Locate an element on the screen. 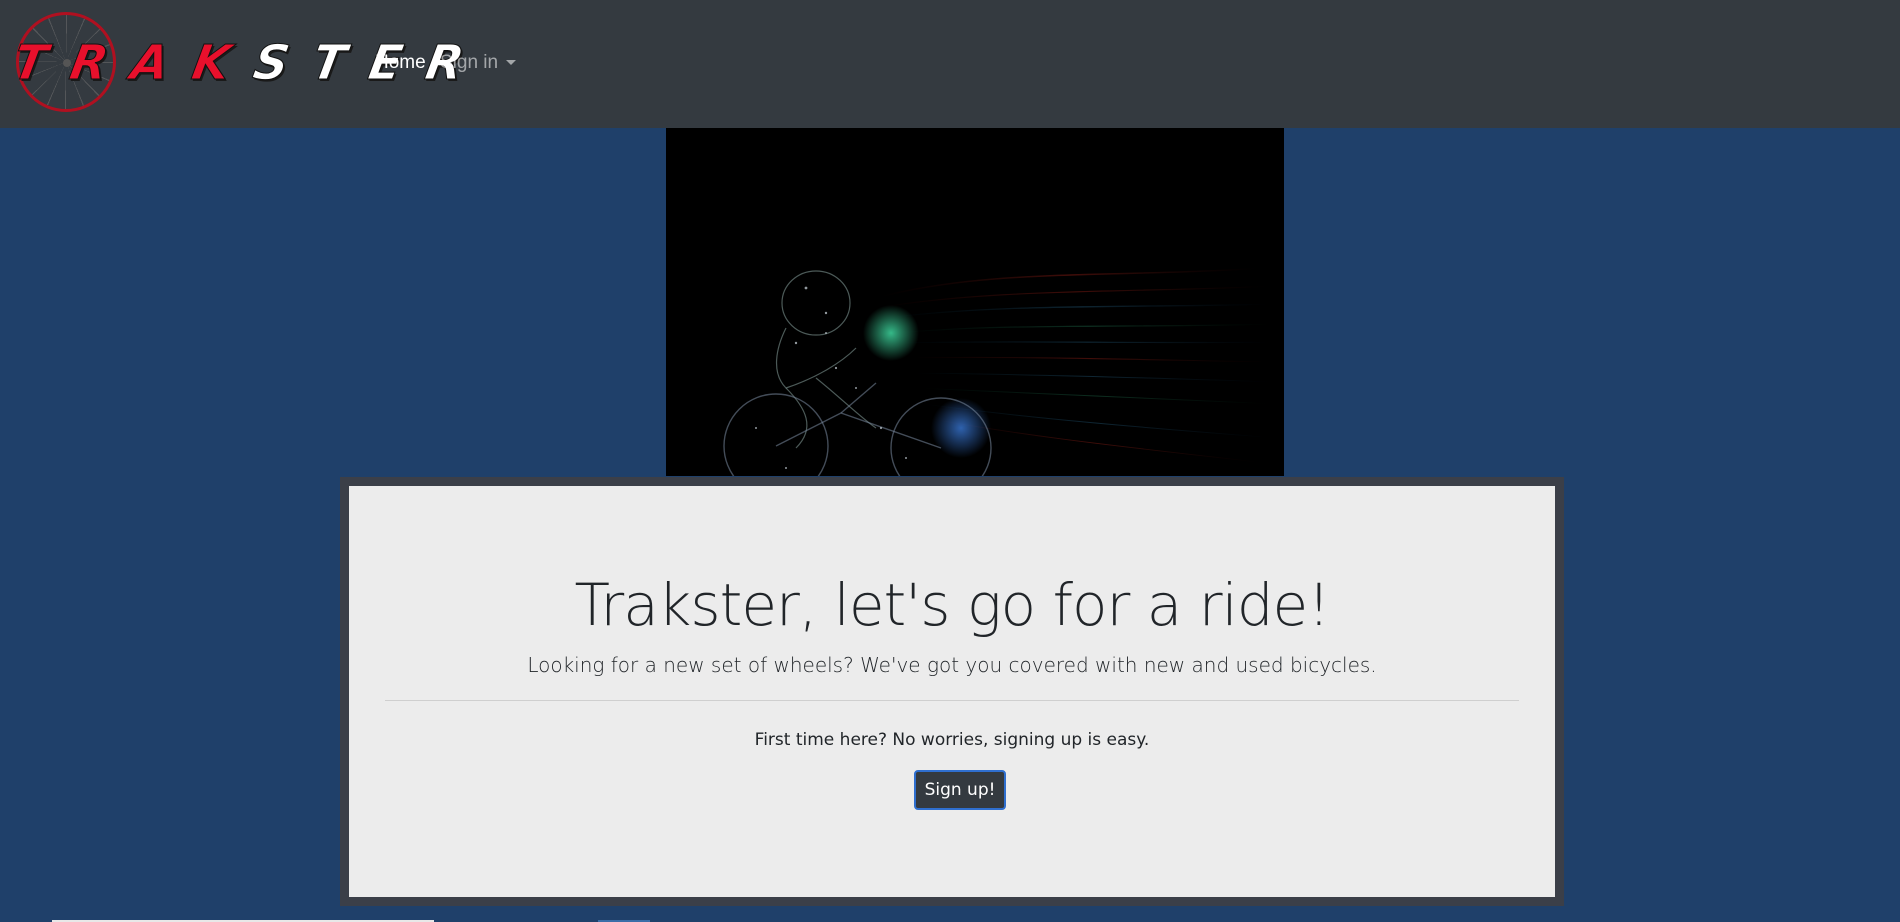 The width and height of the screenshot is (1900, 922). brand-letters-red: TRAK is located at coordinates (134, 63).